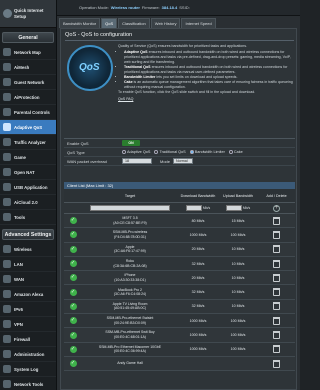 The width and height of the screenshot is (320, 390). What do you see at coordinates (198, 220) in the screenshot?
I see `download-value: 80 Mb/s` at bounding box center [198, 220].